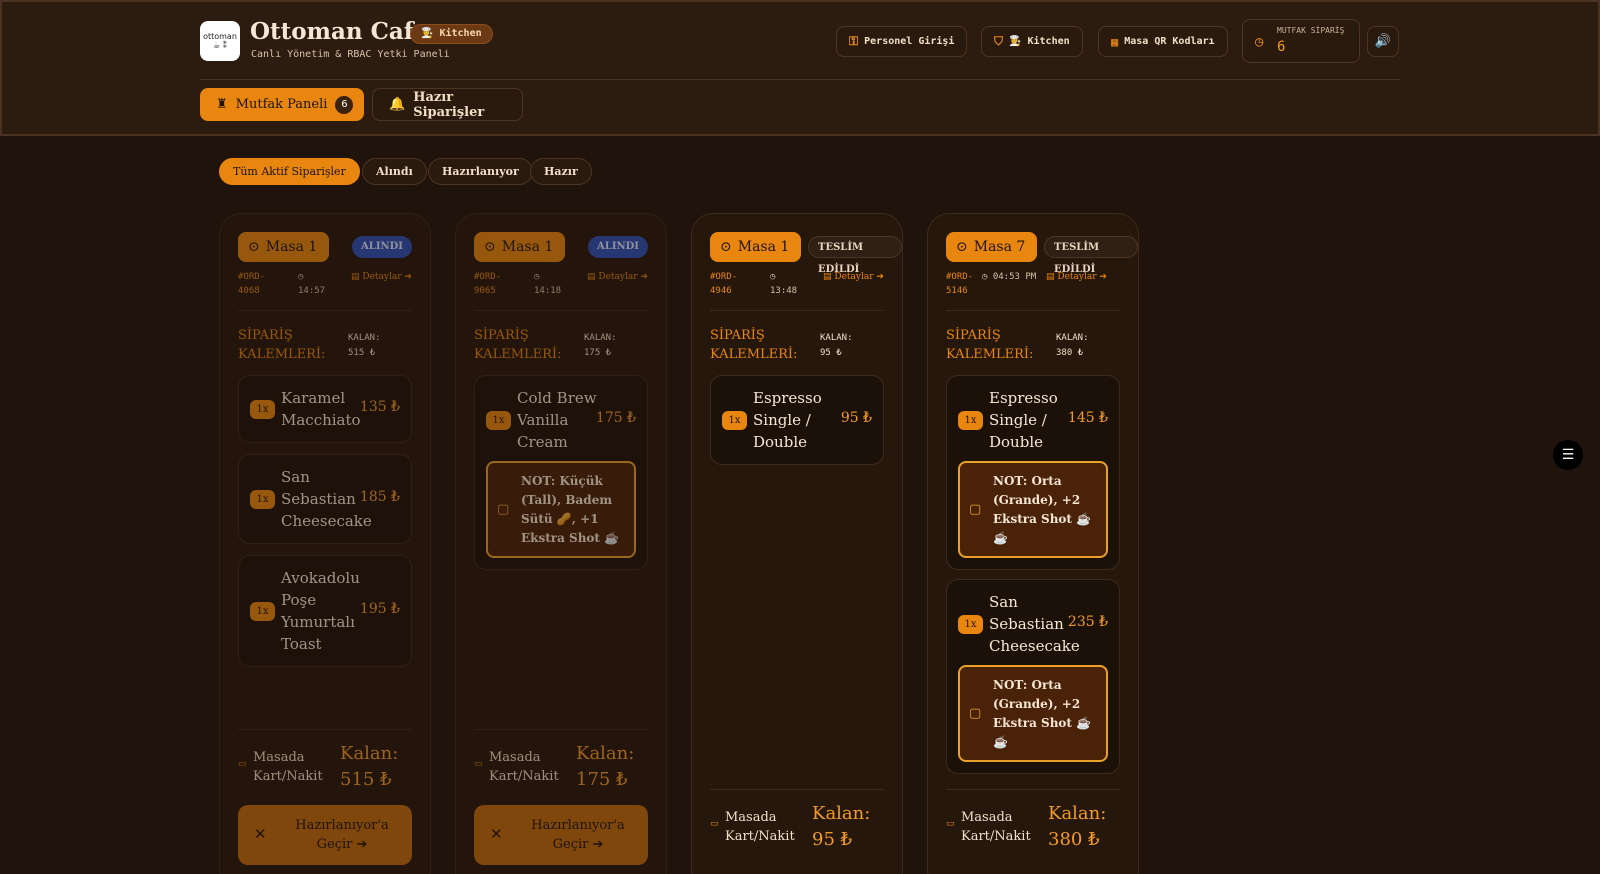 The width and height of the screenshot is (1600, 874). What do you see at coordinates (344, 104) in the screenshot?
I see `kitchen-count-badge: 6` at bounding box center [344, 104].